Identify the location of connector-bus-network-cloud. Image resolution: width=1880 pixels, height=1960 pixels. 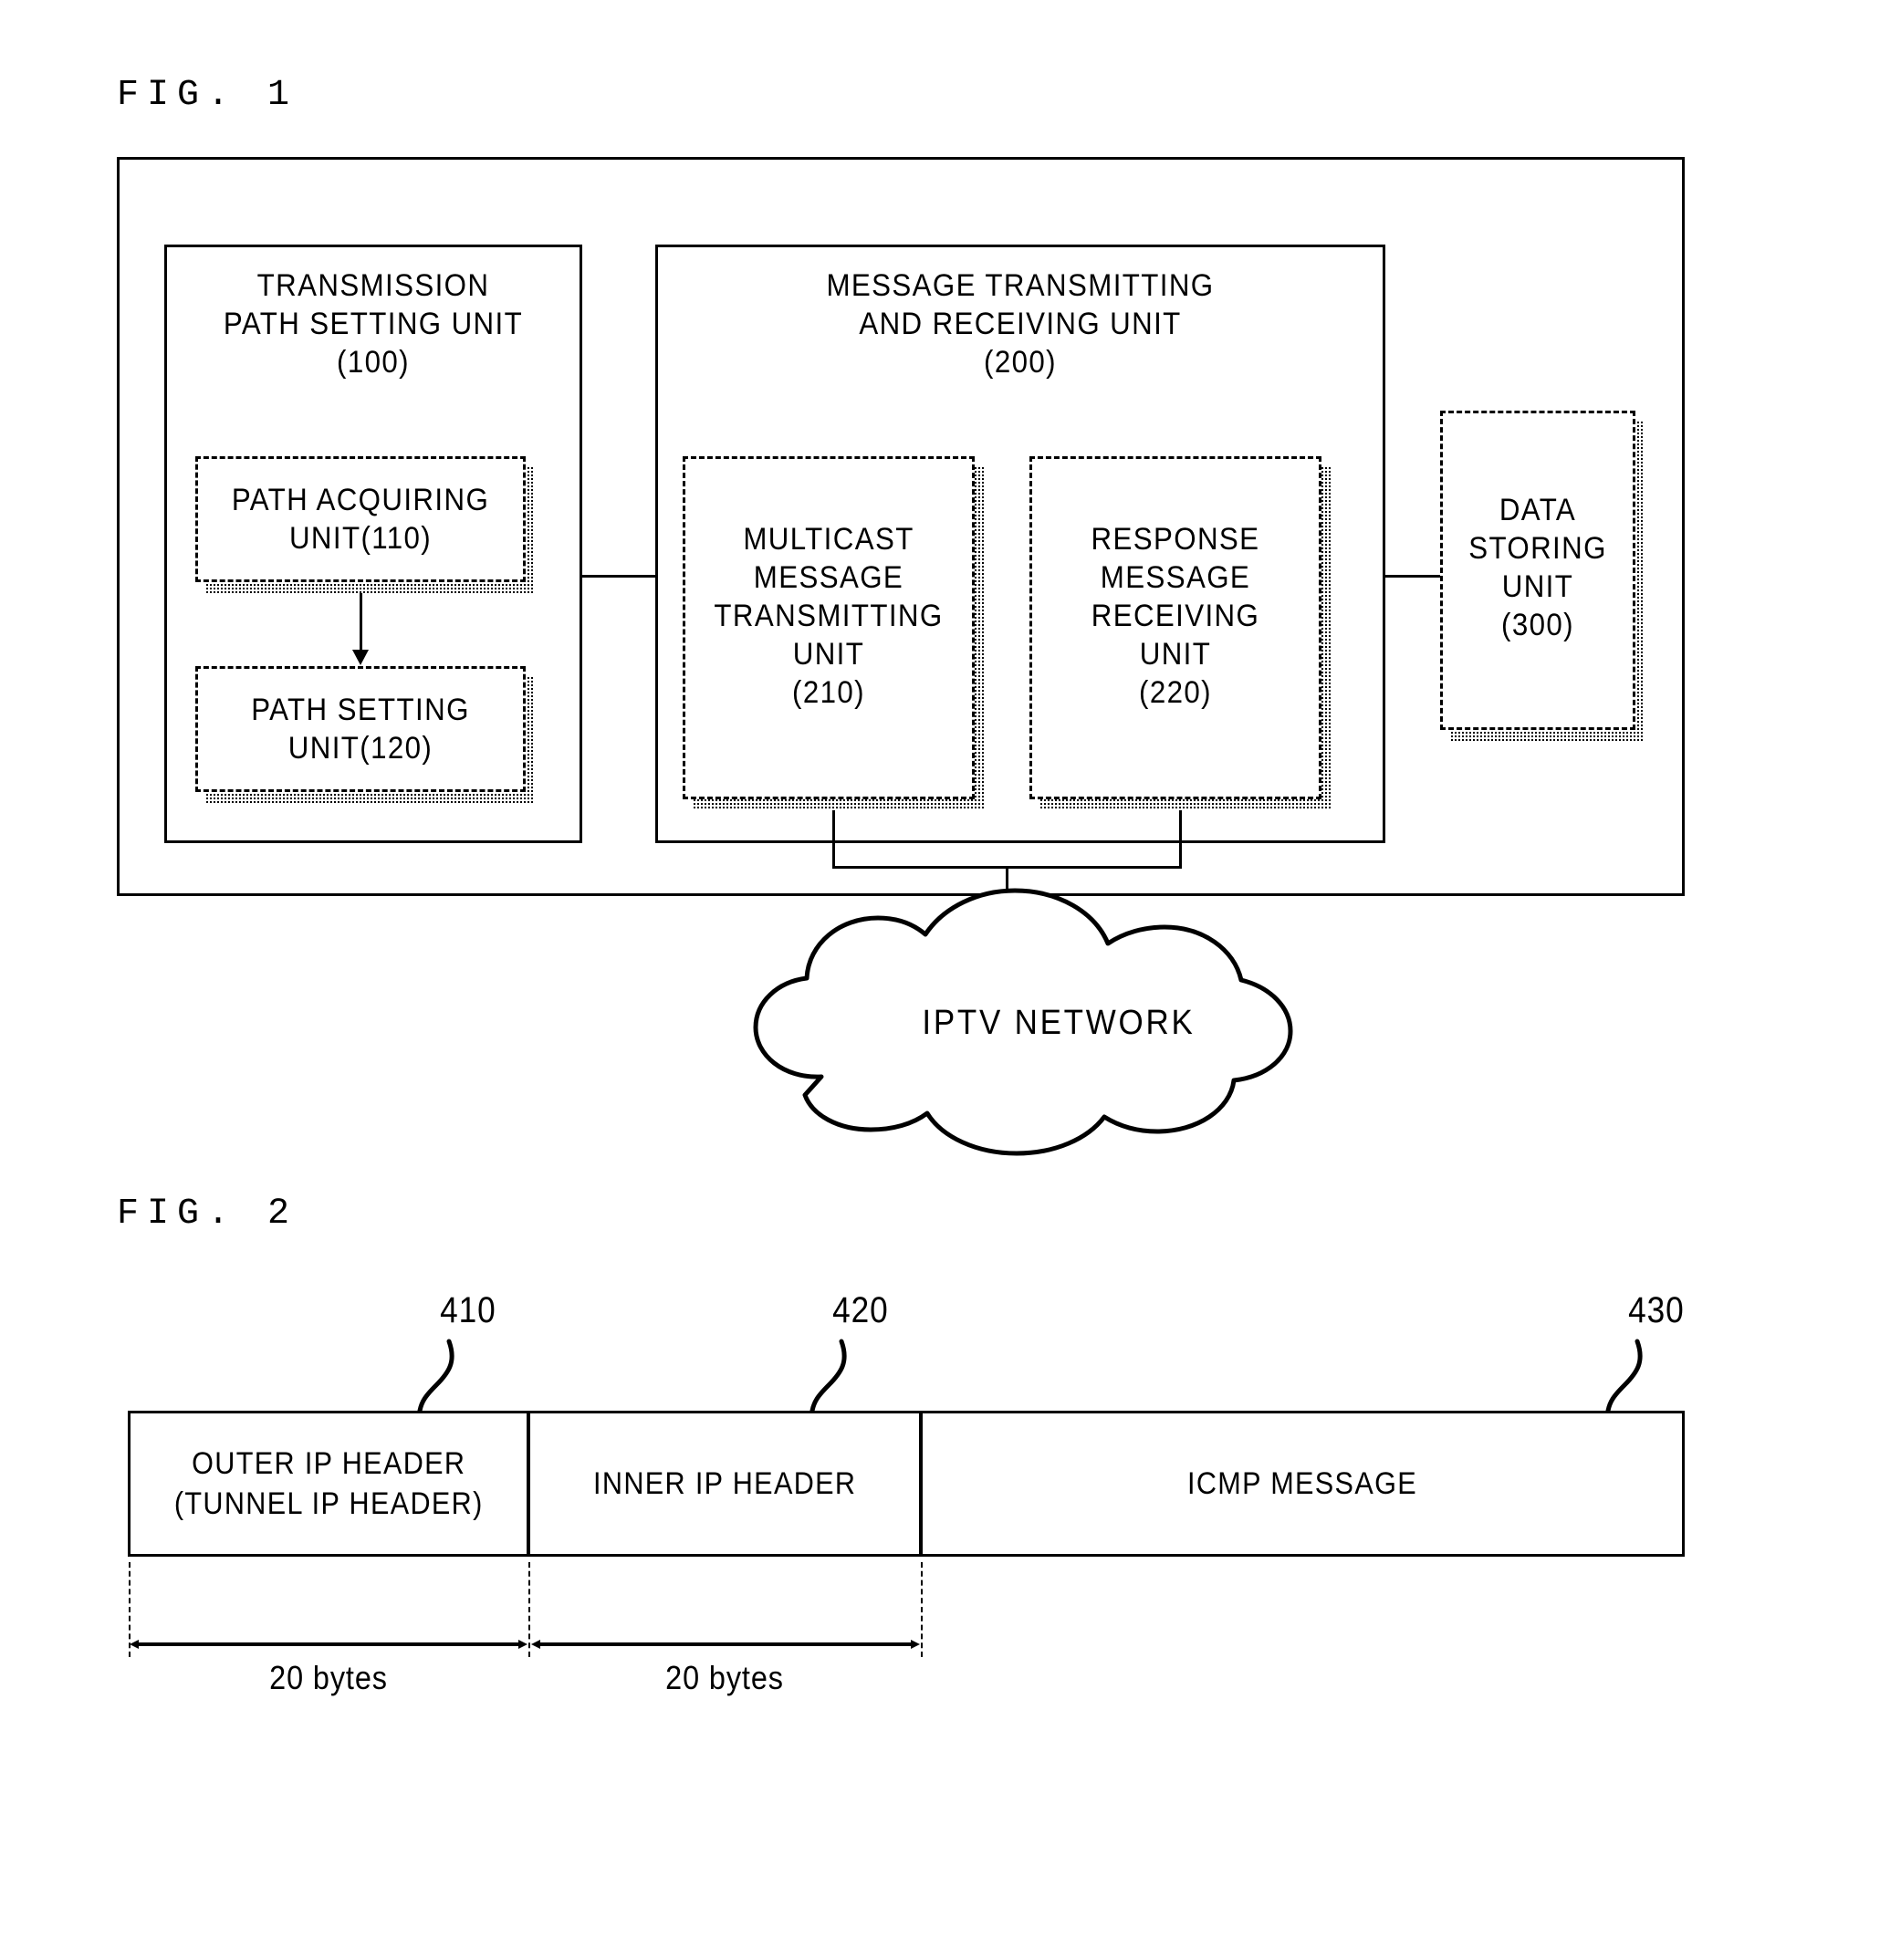
(1007, 921).